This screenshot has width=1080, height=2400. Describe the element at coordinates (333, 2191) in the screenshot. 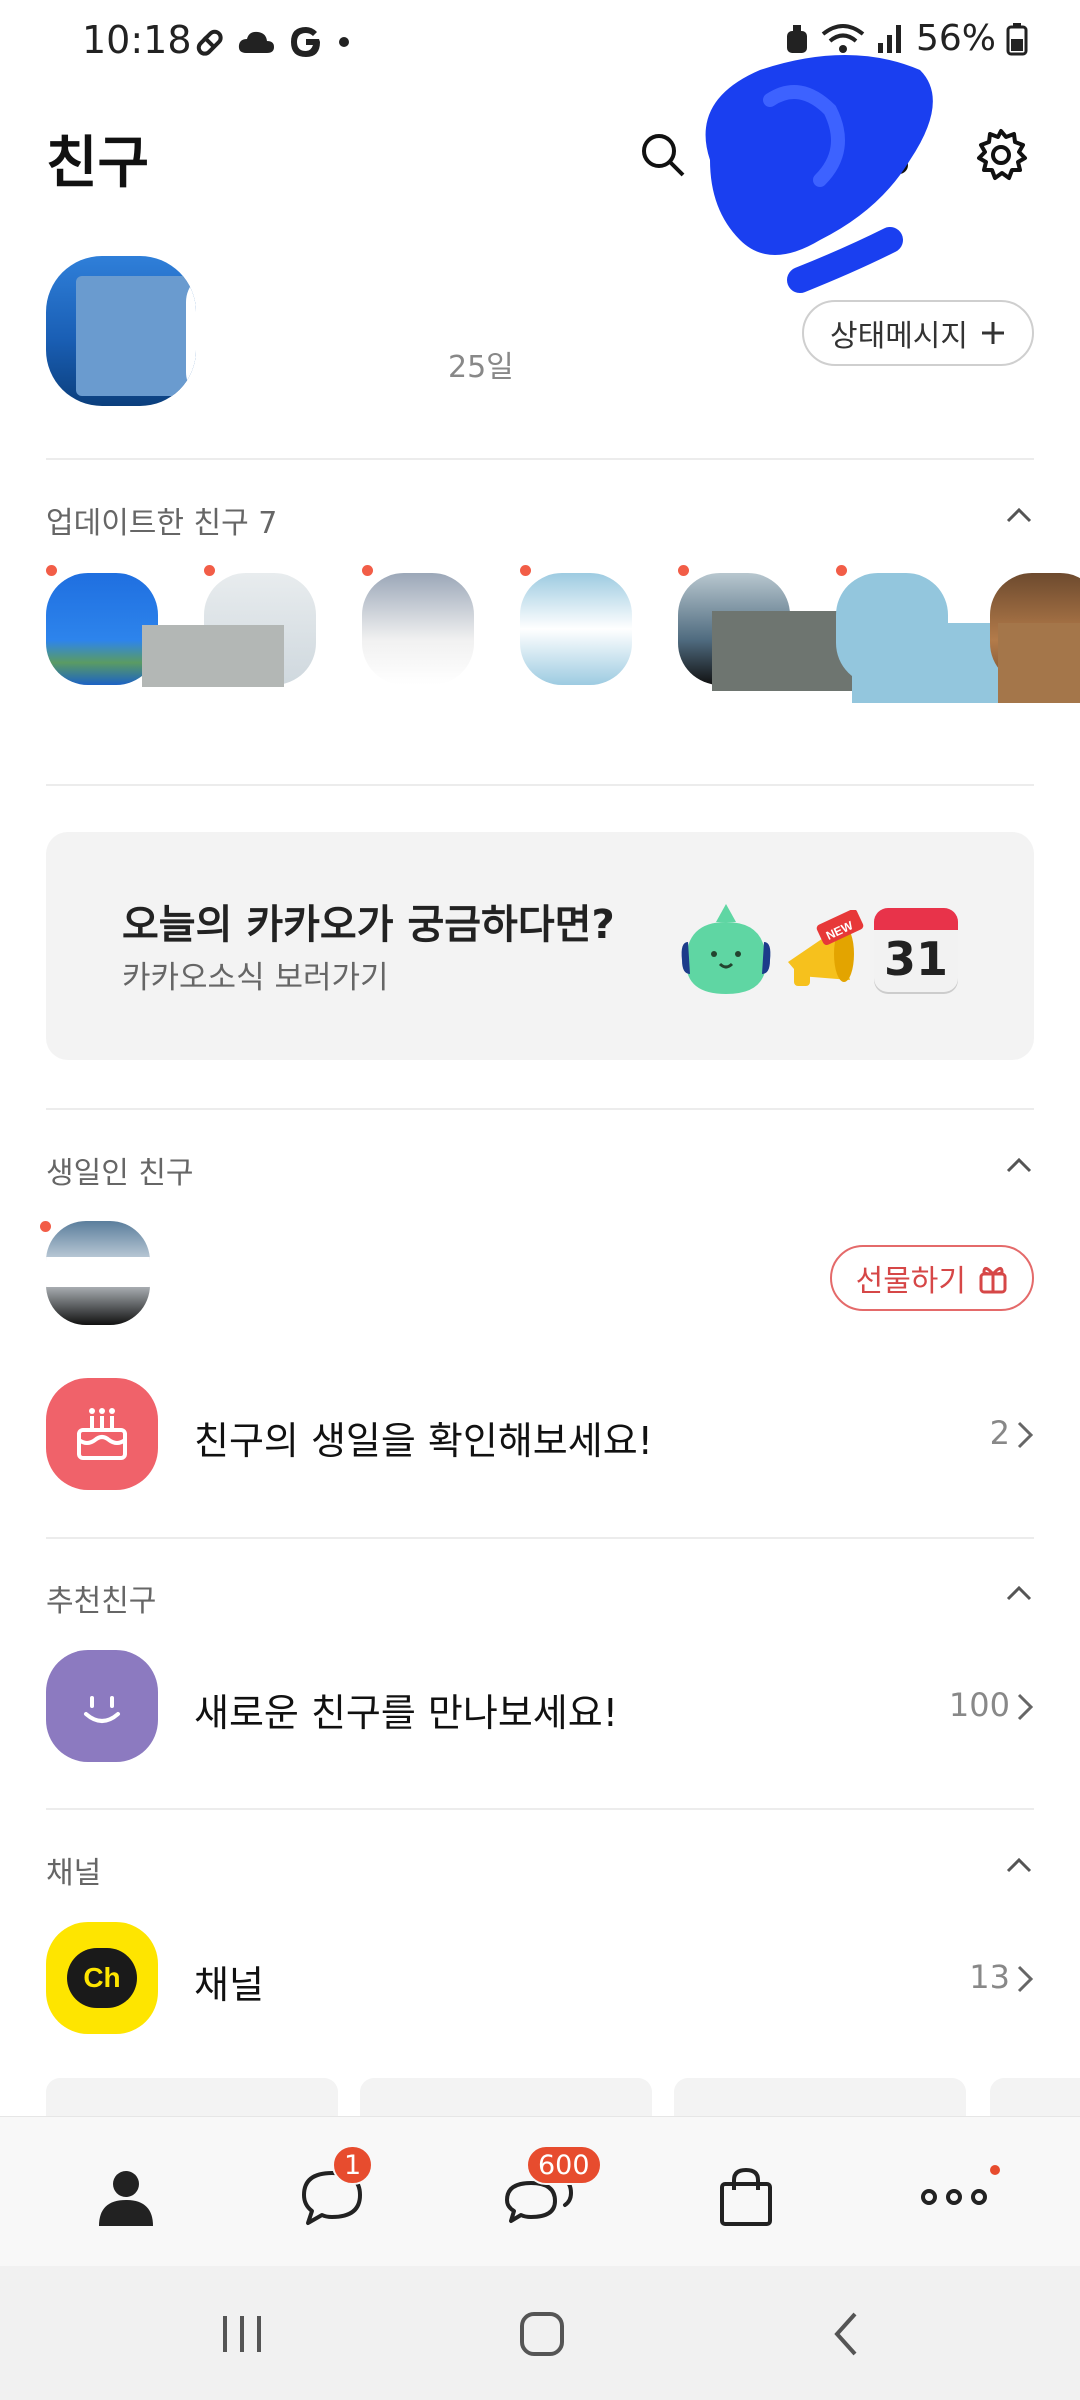

I see `tab-chats: 1` at that location.